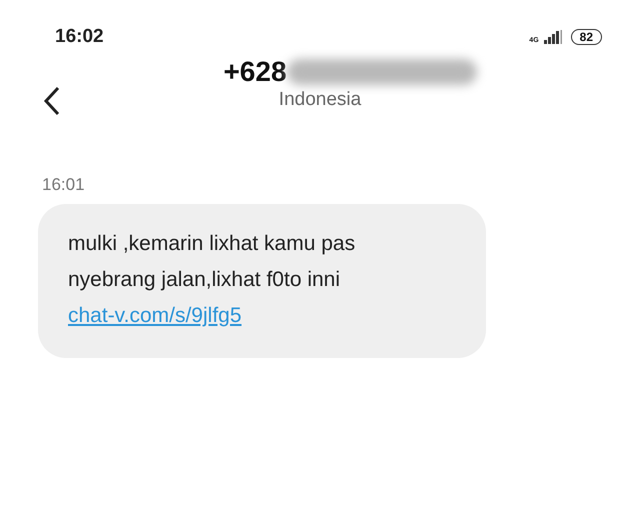 The width and height of the screenshot is (640, 532). Describe the element at coordinates (64, 185) in the screenshot. I see `message-time: 16:01` at that location.